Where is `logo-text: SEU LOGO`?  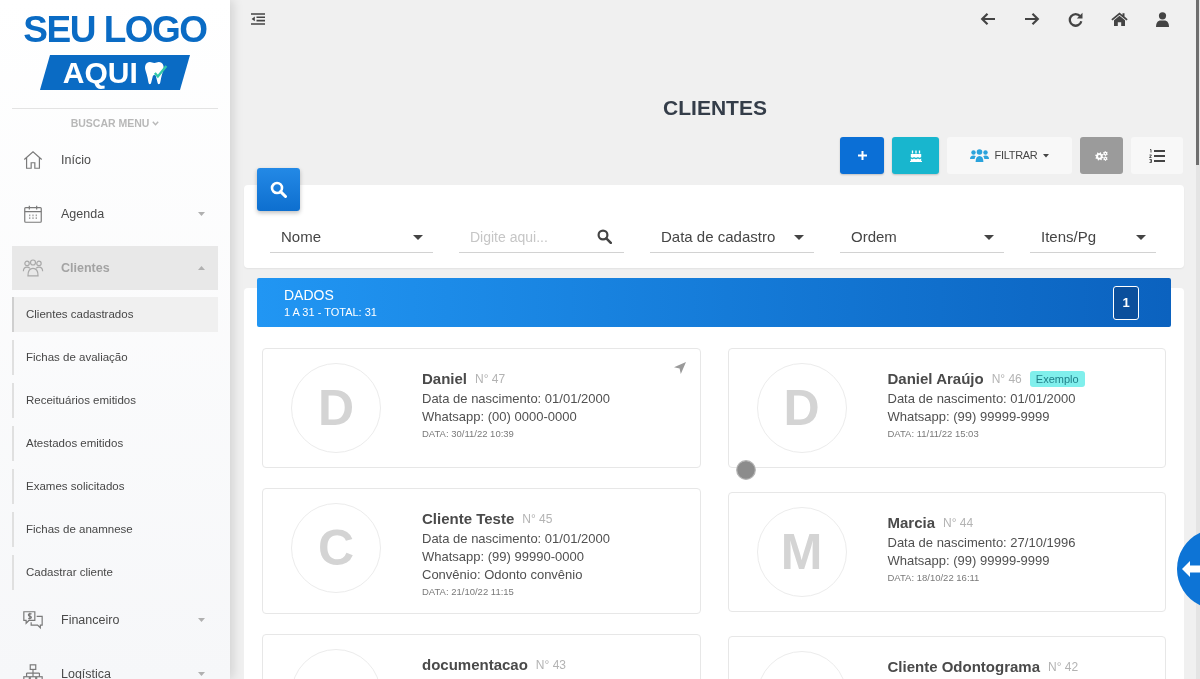
logo-text: SEU LOGO is located at coordinates (115, 30).